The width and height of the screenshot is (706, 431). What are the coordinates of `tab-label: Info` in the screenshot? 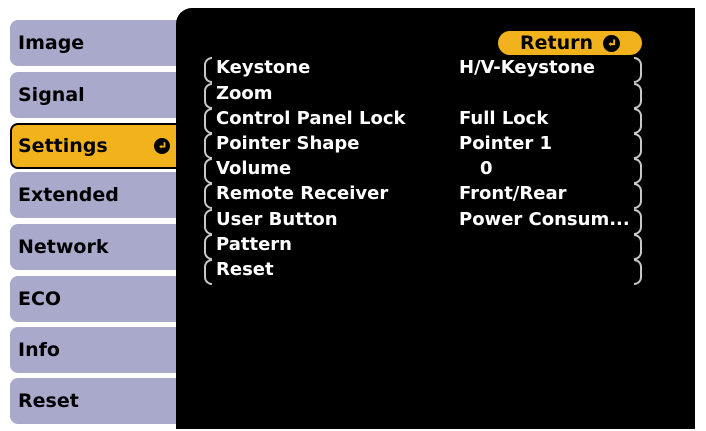 It's located at (39, 350).